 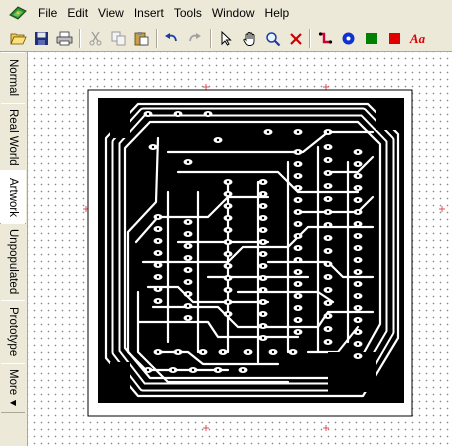 I want to click on save-icon, so click(x=41, y=38).